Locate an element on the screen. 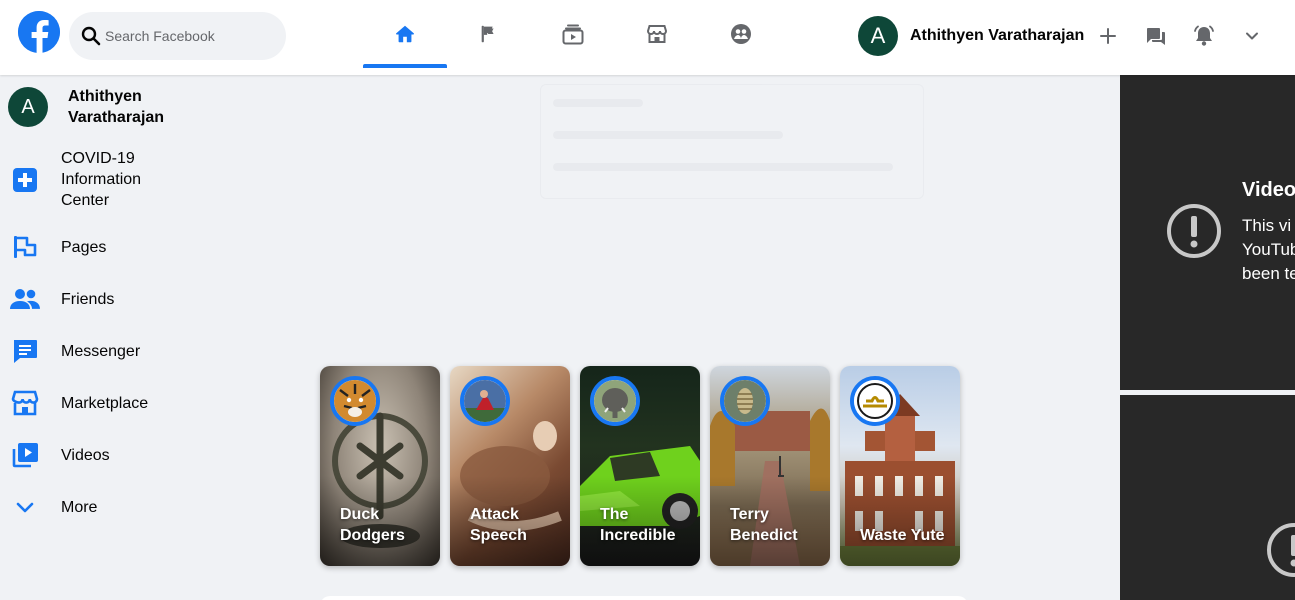  tab-marketplace is located at coordinates (657, 34).